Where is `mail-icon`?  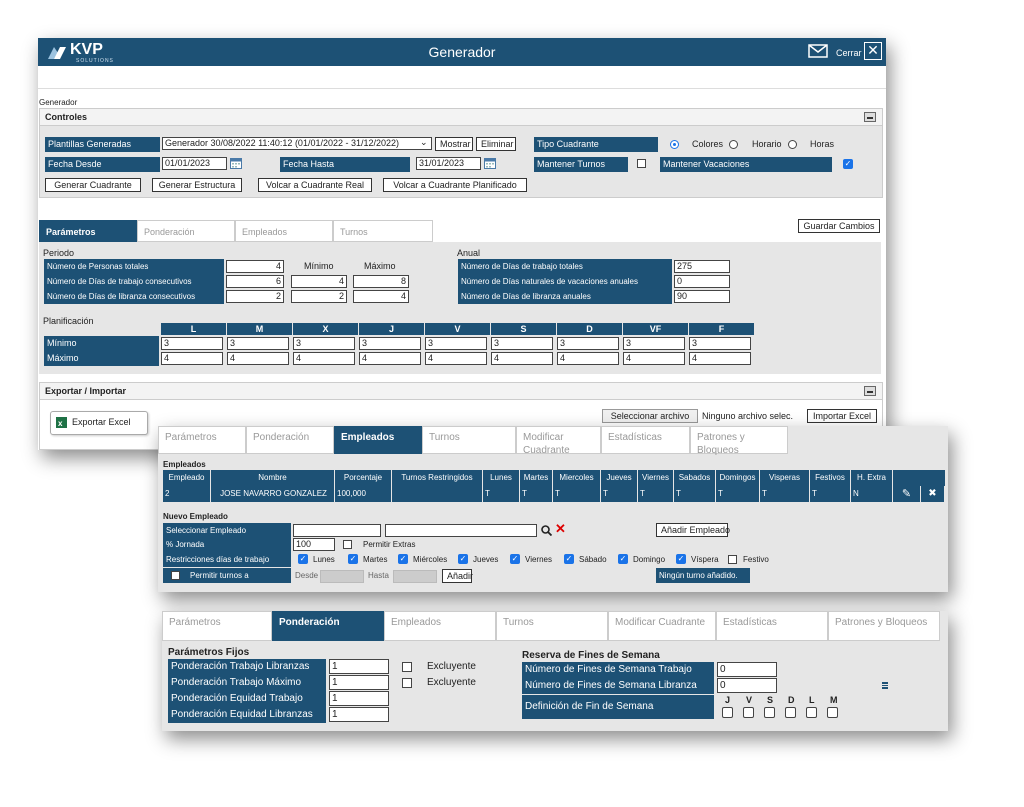 mail-icon is located at coordinates (818, 51).